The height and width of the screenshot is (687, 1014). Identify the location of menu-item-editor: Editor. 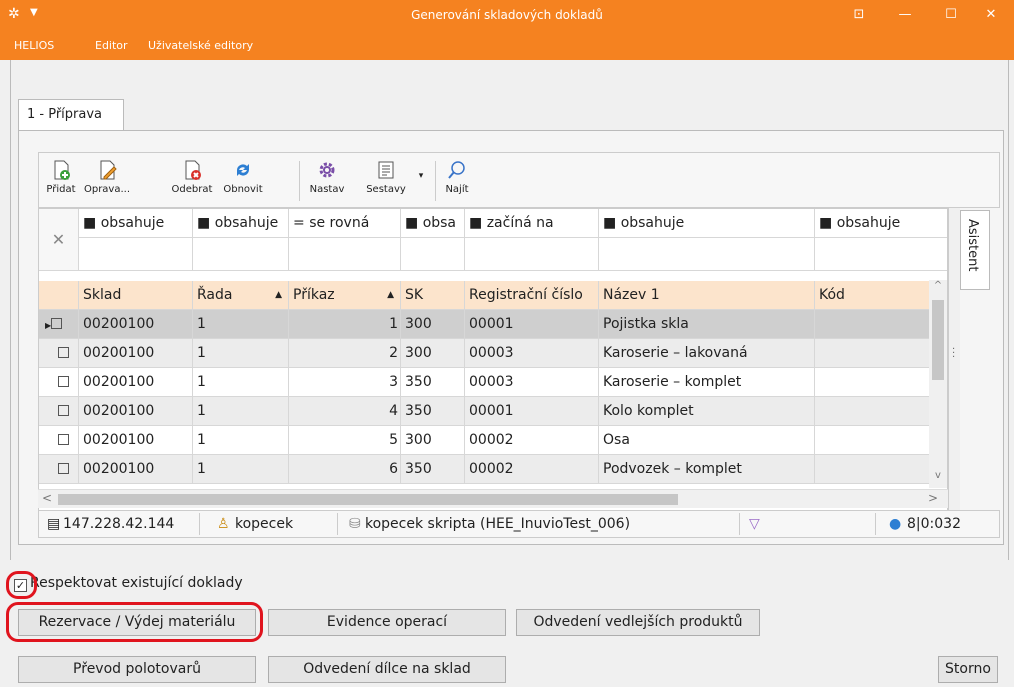
(111, 45).